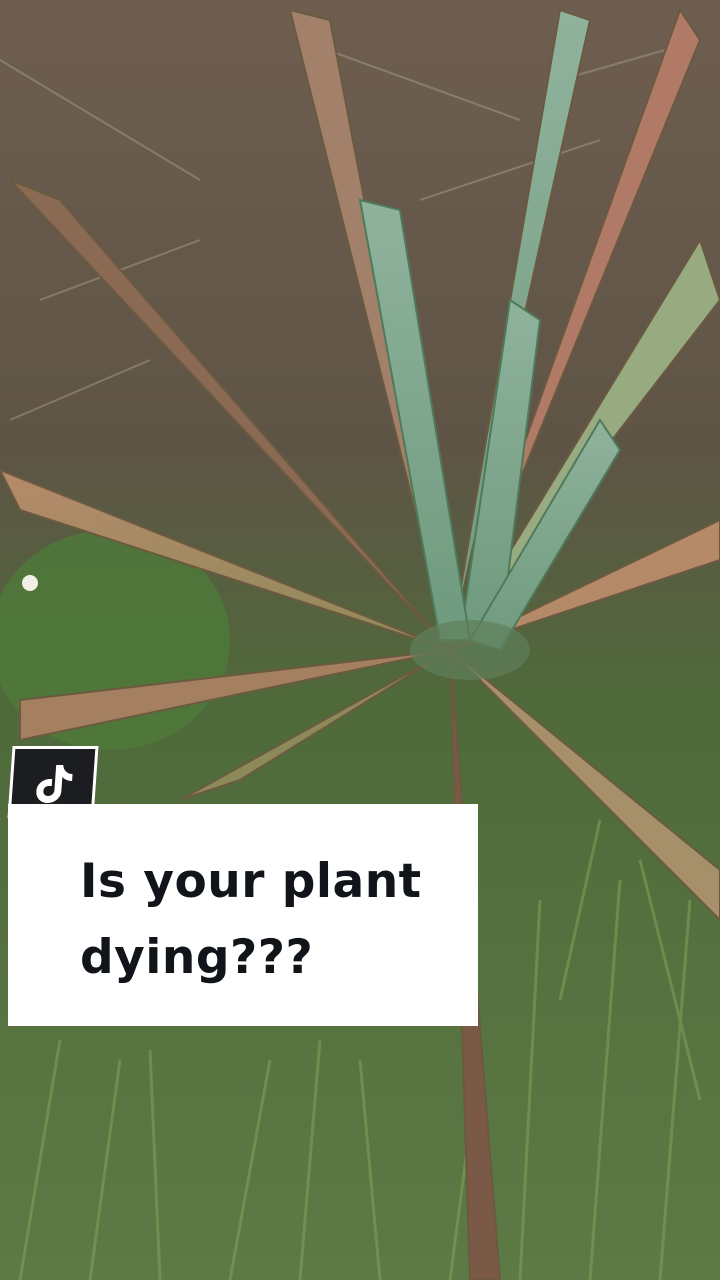  Describe the element at coordinates (197, 957) in the screenshot. I see `caption-line-2: dying???` at that location.